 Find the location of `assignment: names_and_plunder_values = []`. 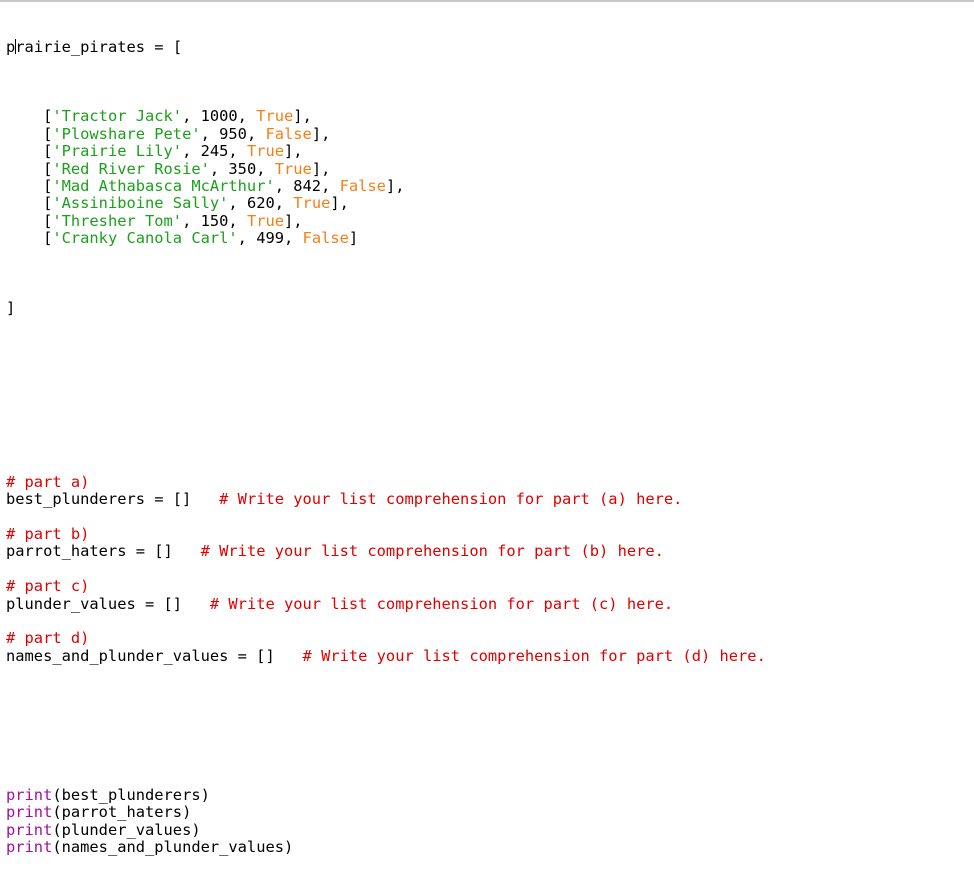

assignment: names_and_plunder_values = [] is located at coordinates (140, 655).